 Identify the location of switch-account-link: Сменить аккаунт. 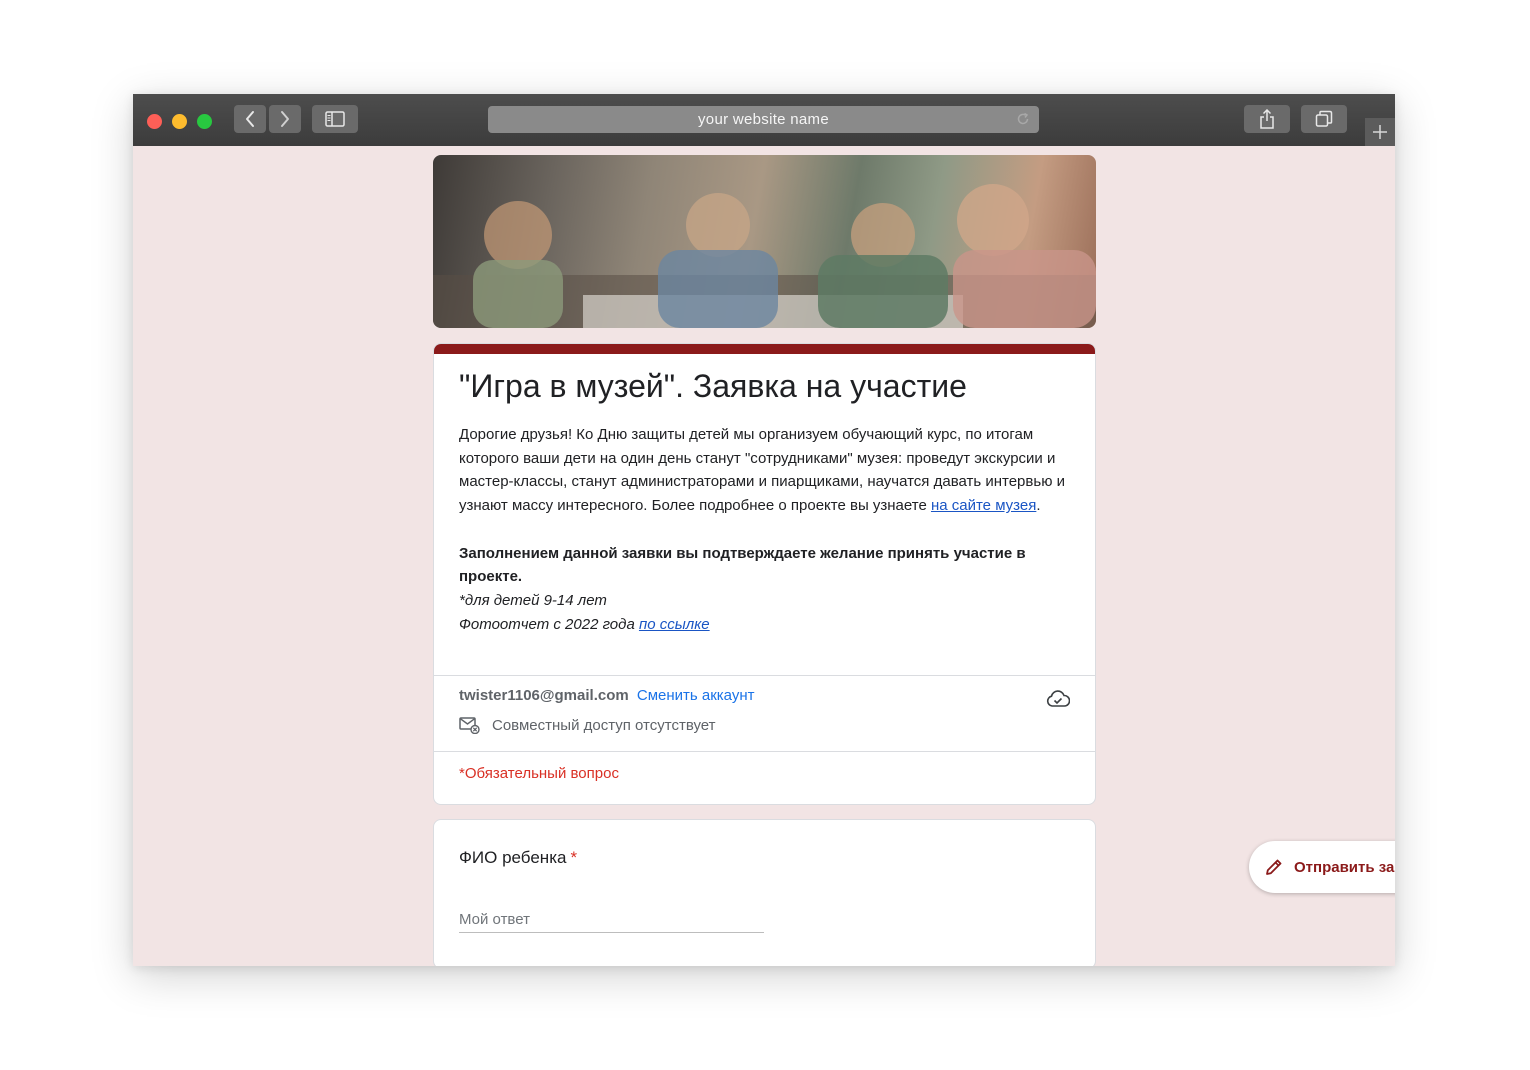
(696, 695).